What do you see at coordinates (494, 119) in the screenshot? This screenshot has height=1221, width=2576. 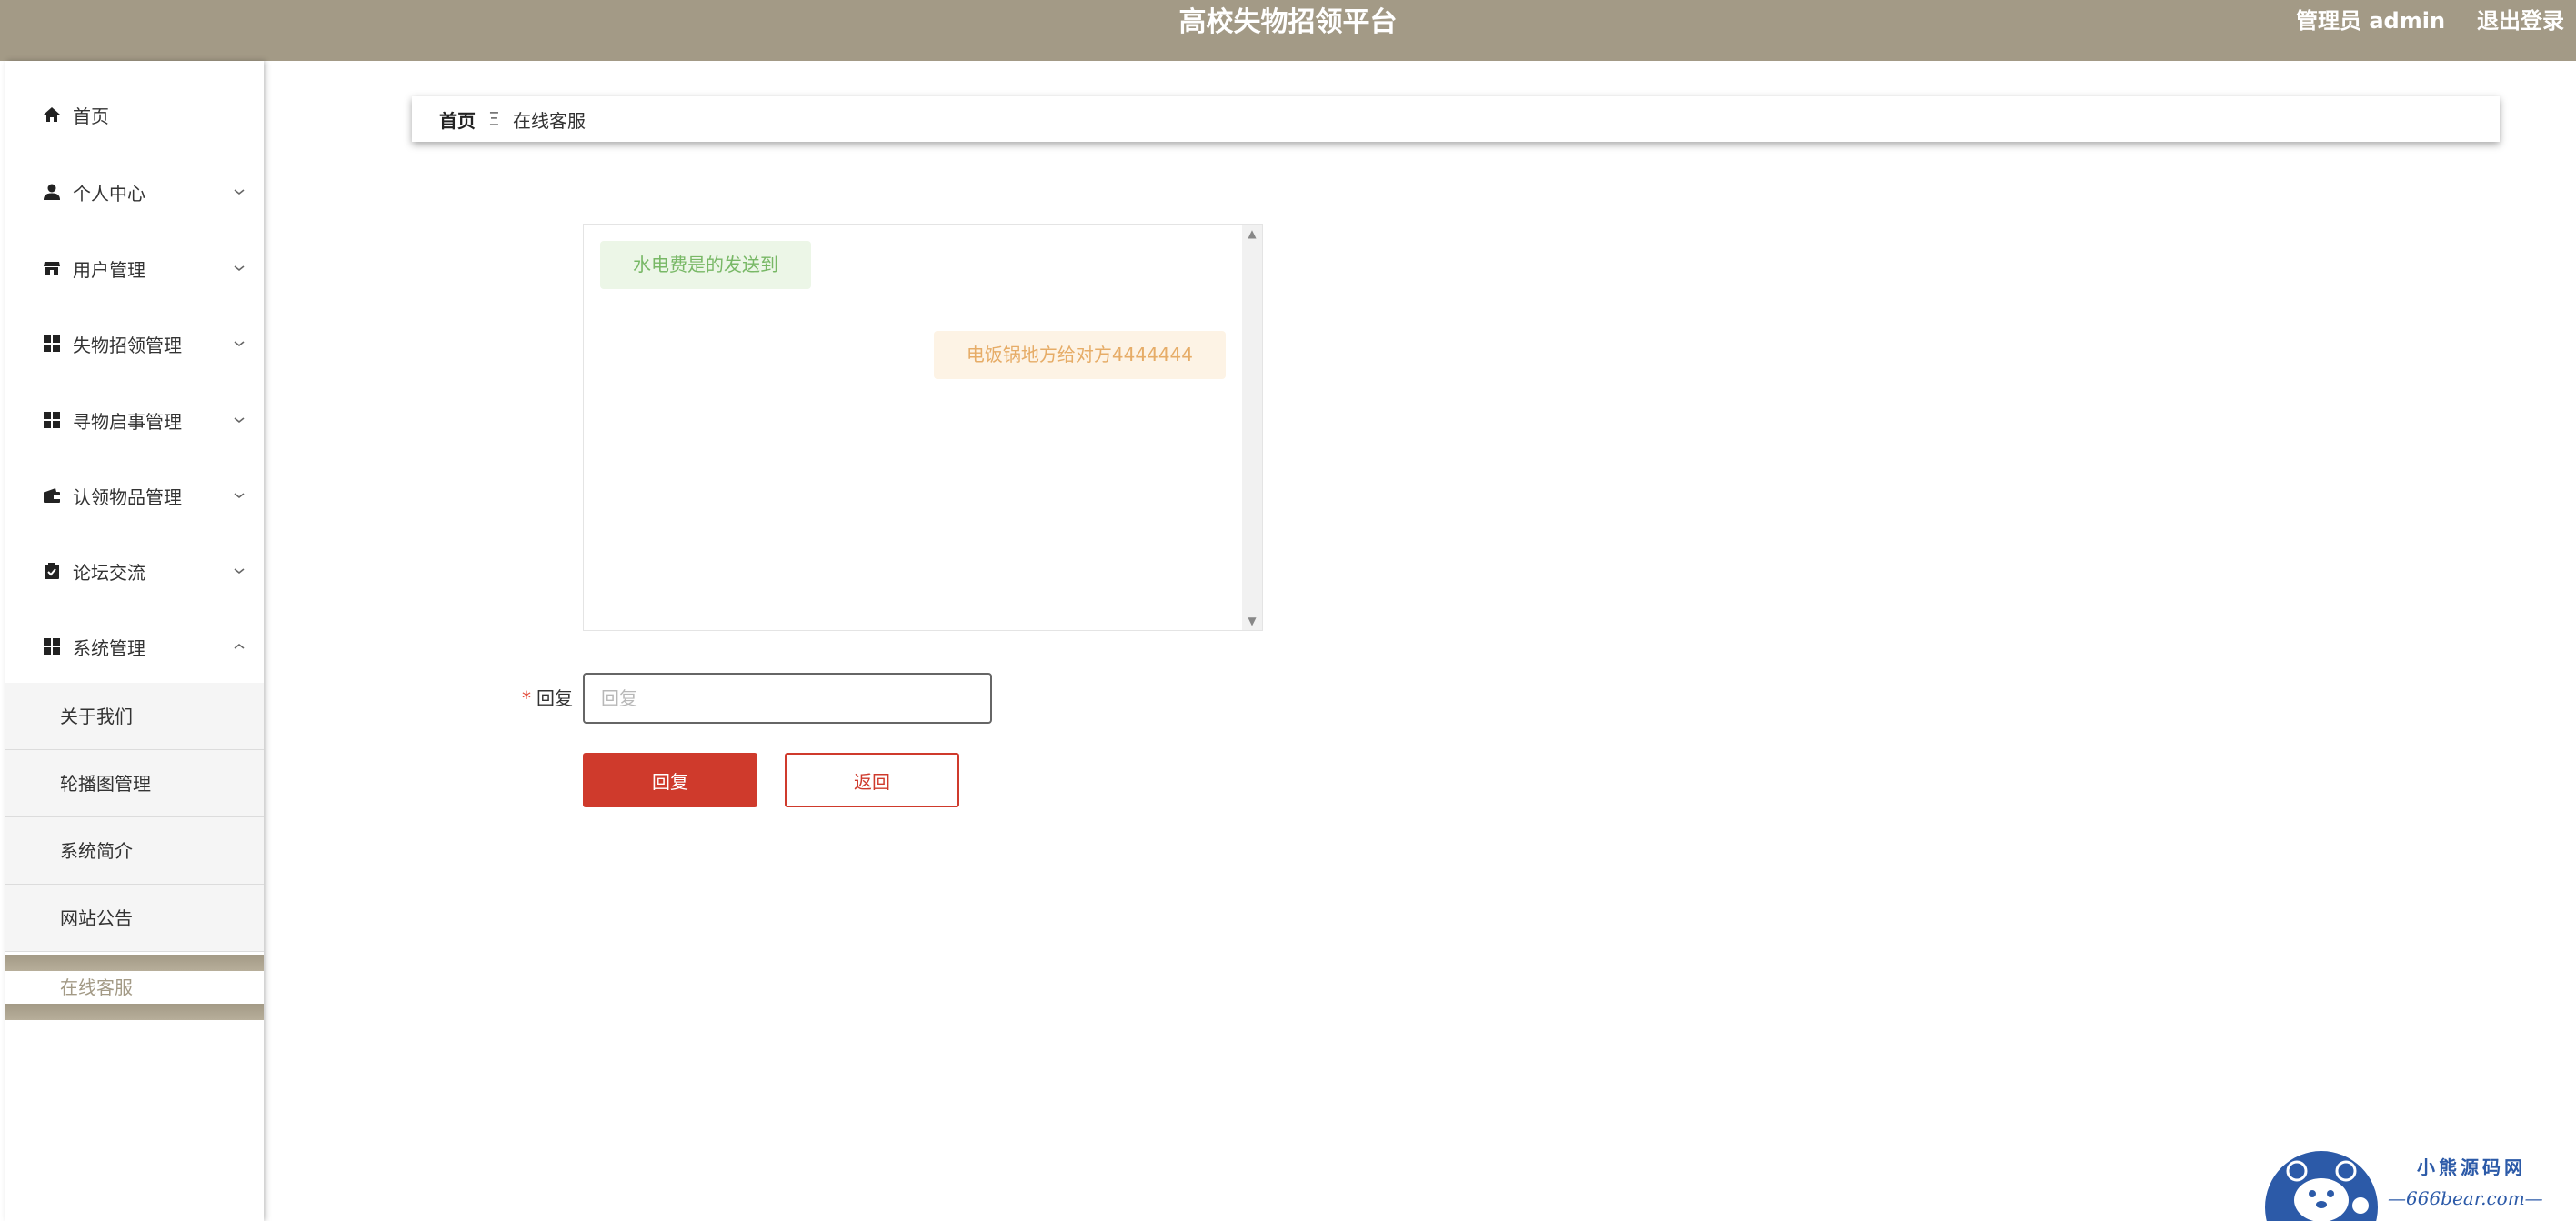 I see `breadcrumb-separator-icon: Ξ` at bounding box center [494, 119].